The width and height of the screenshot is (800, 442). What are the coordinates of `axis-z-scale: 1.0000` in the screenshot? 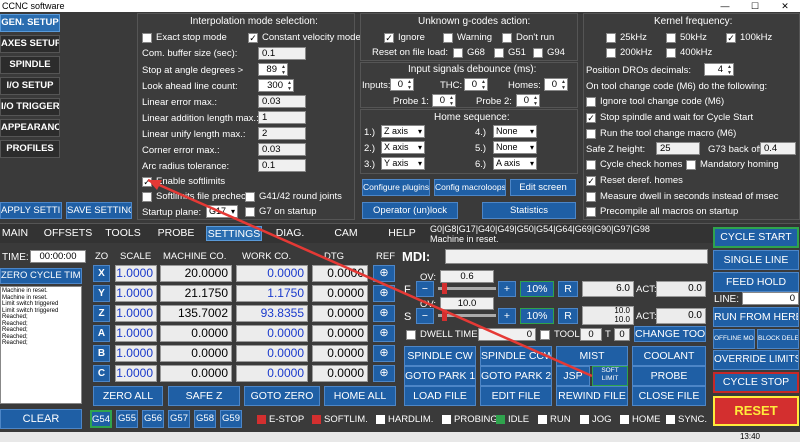 It's located at (136, 313).